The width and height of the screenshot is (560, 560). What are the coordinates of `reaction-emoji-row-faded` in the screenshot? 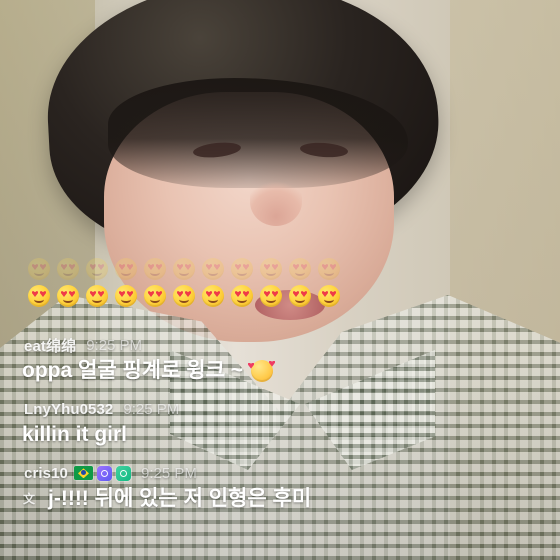 It's located at (184, 269).